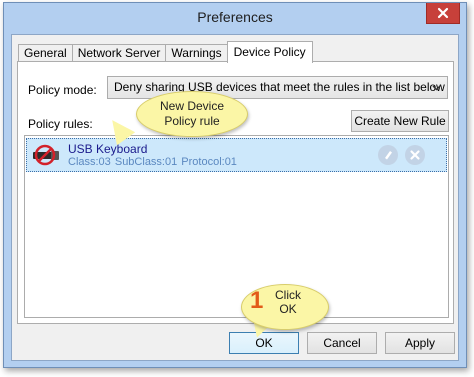  I want to click on rule-name: USB Keyboard, so click(108, 149).